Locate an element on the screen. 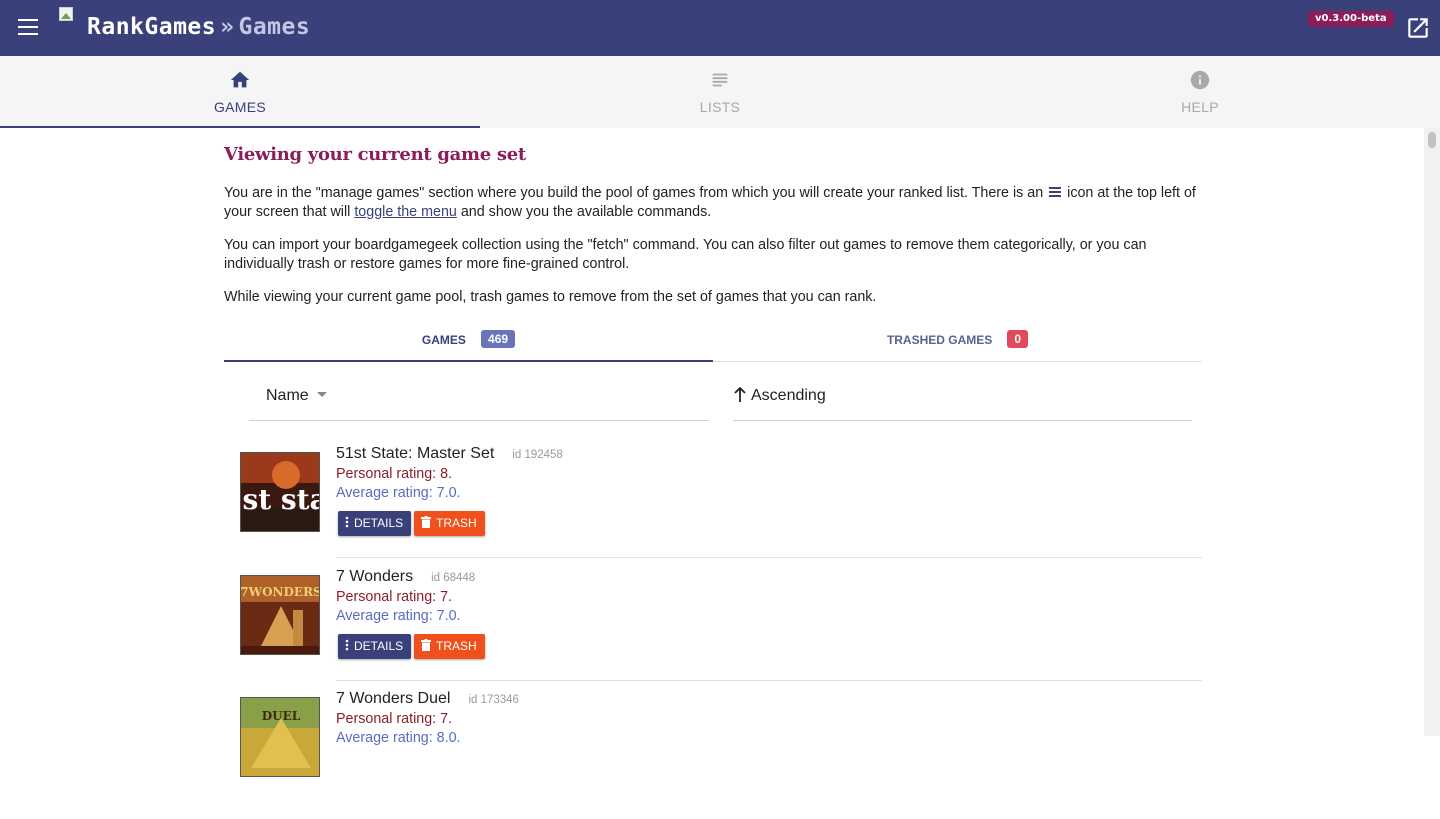 This screenshot has height=819, width=1440. tab-lists: LISTS is located at coordinates (720, 92).